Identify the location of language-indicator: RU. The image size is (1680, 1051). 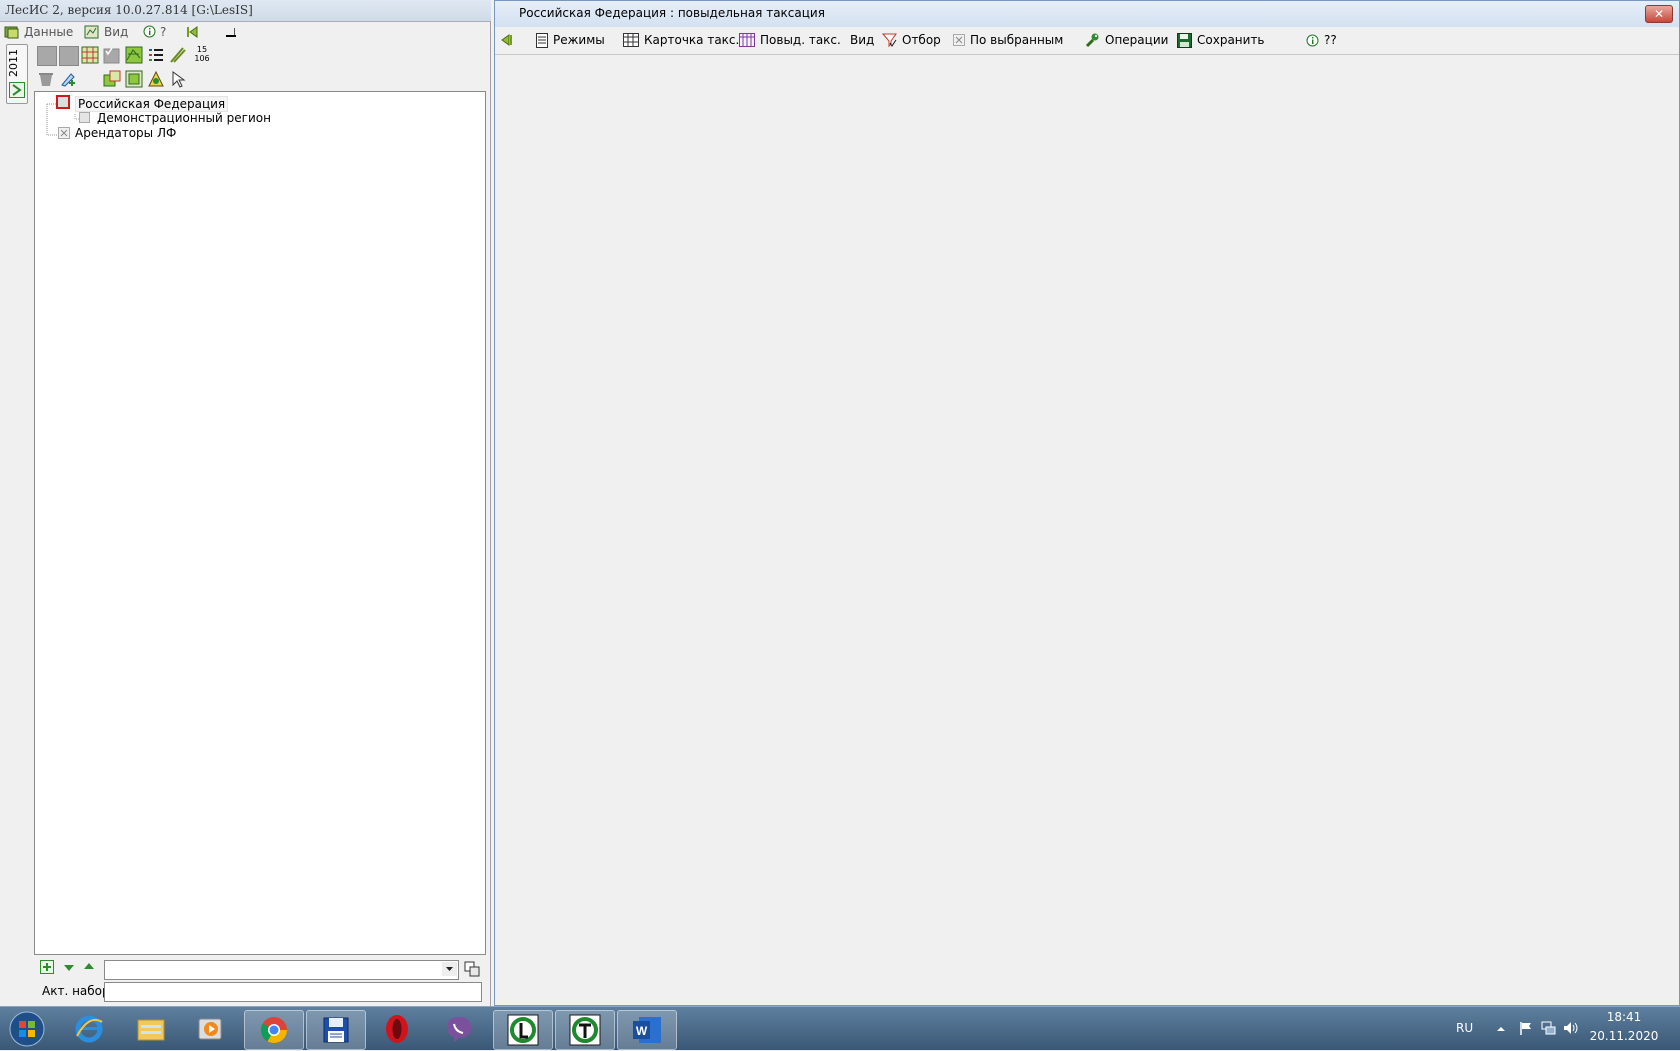
(1464, 1028).